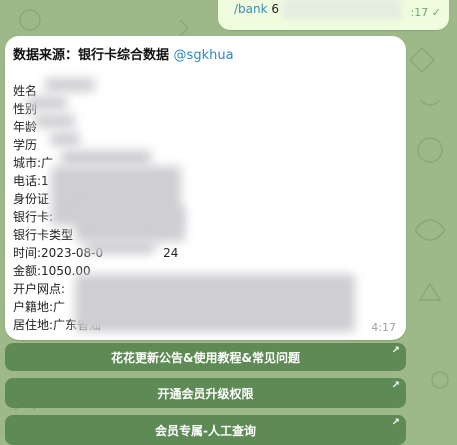 This screenshot has height=445, width=457. What do you see at coordinates (31, 199) in the screenshot?
I see `field-id-number: 身份证` at bounding box center [31, 199].